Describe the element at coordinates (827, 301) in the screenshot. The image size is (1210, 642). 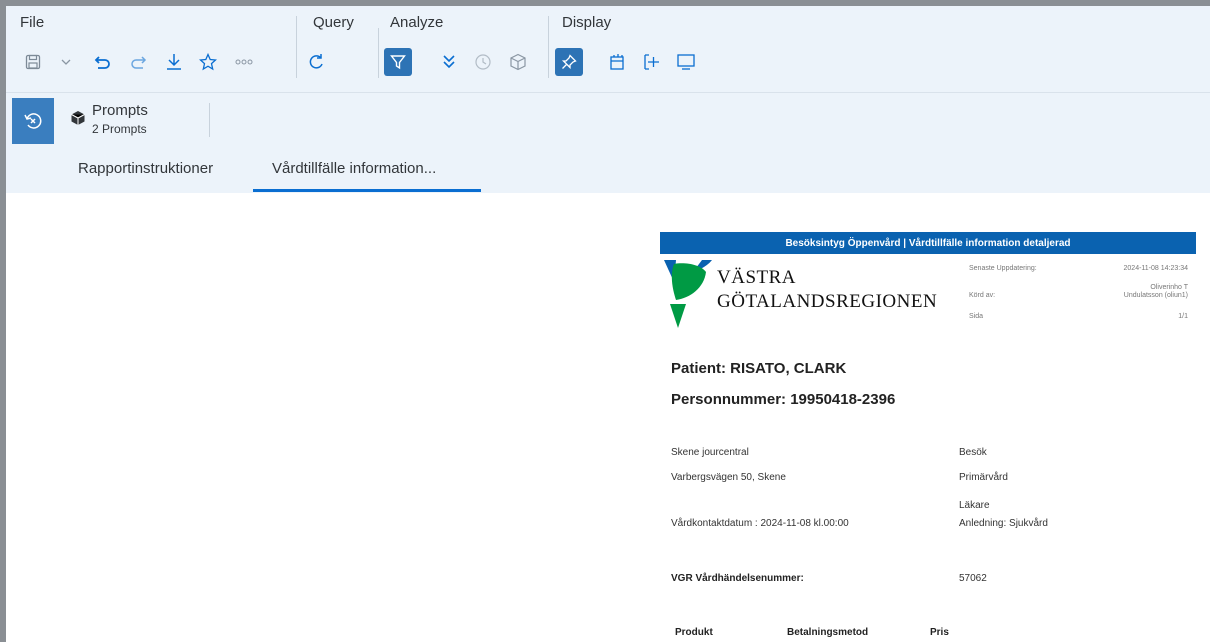
I see `logo-text-line2: GÖTALANDSREGIONEN` at that location.